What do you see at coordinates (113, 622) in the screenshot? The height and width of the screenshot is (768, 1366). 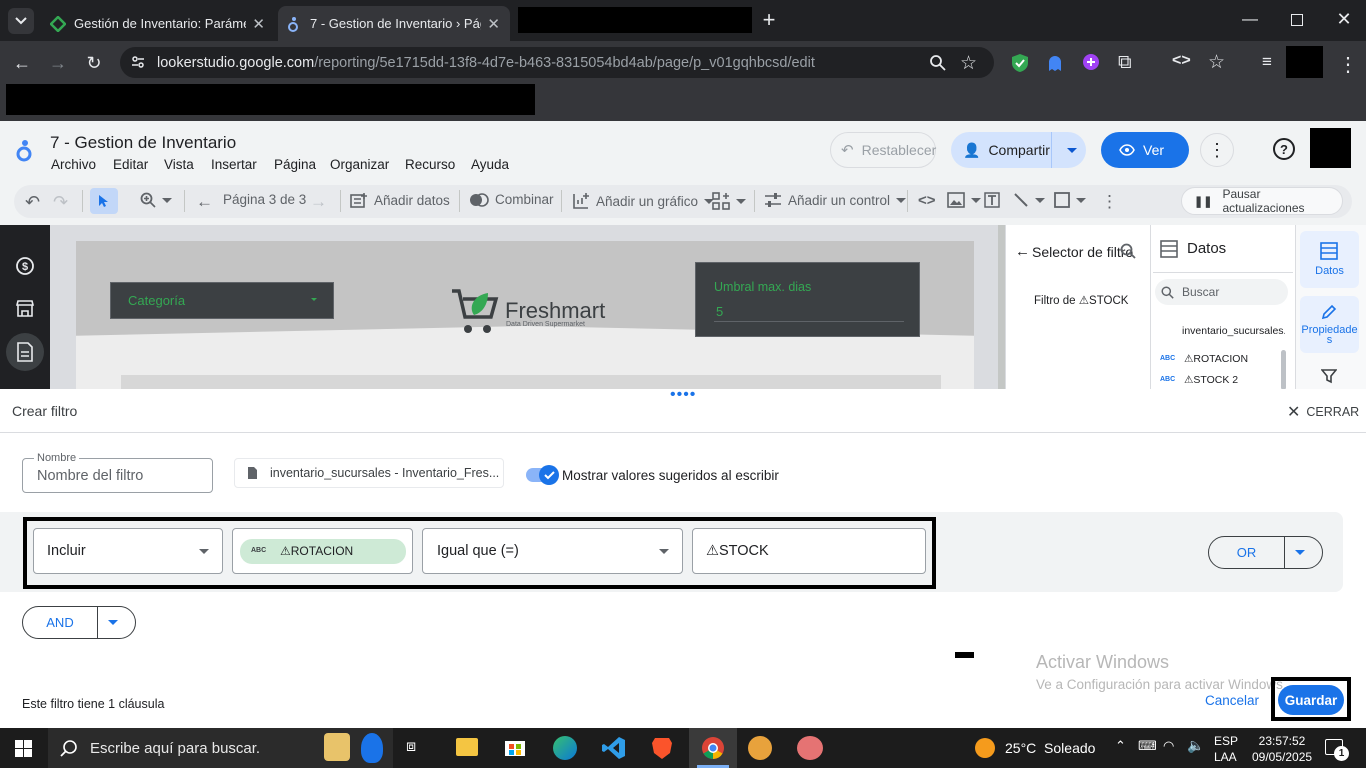 I see `and-dropdown-caret` at bounding box center [113, 622].